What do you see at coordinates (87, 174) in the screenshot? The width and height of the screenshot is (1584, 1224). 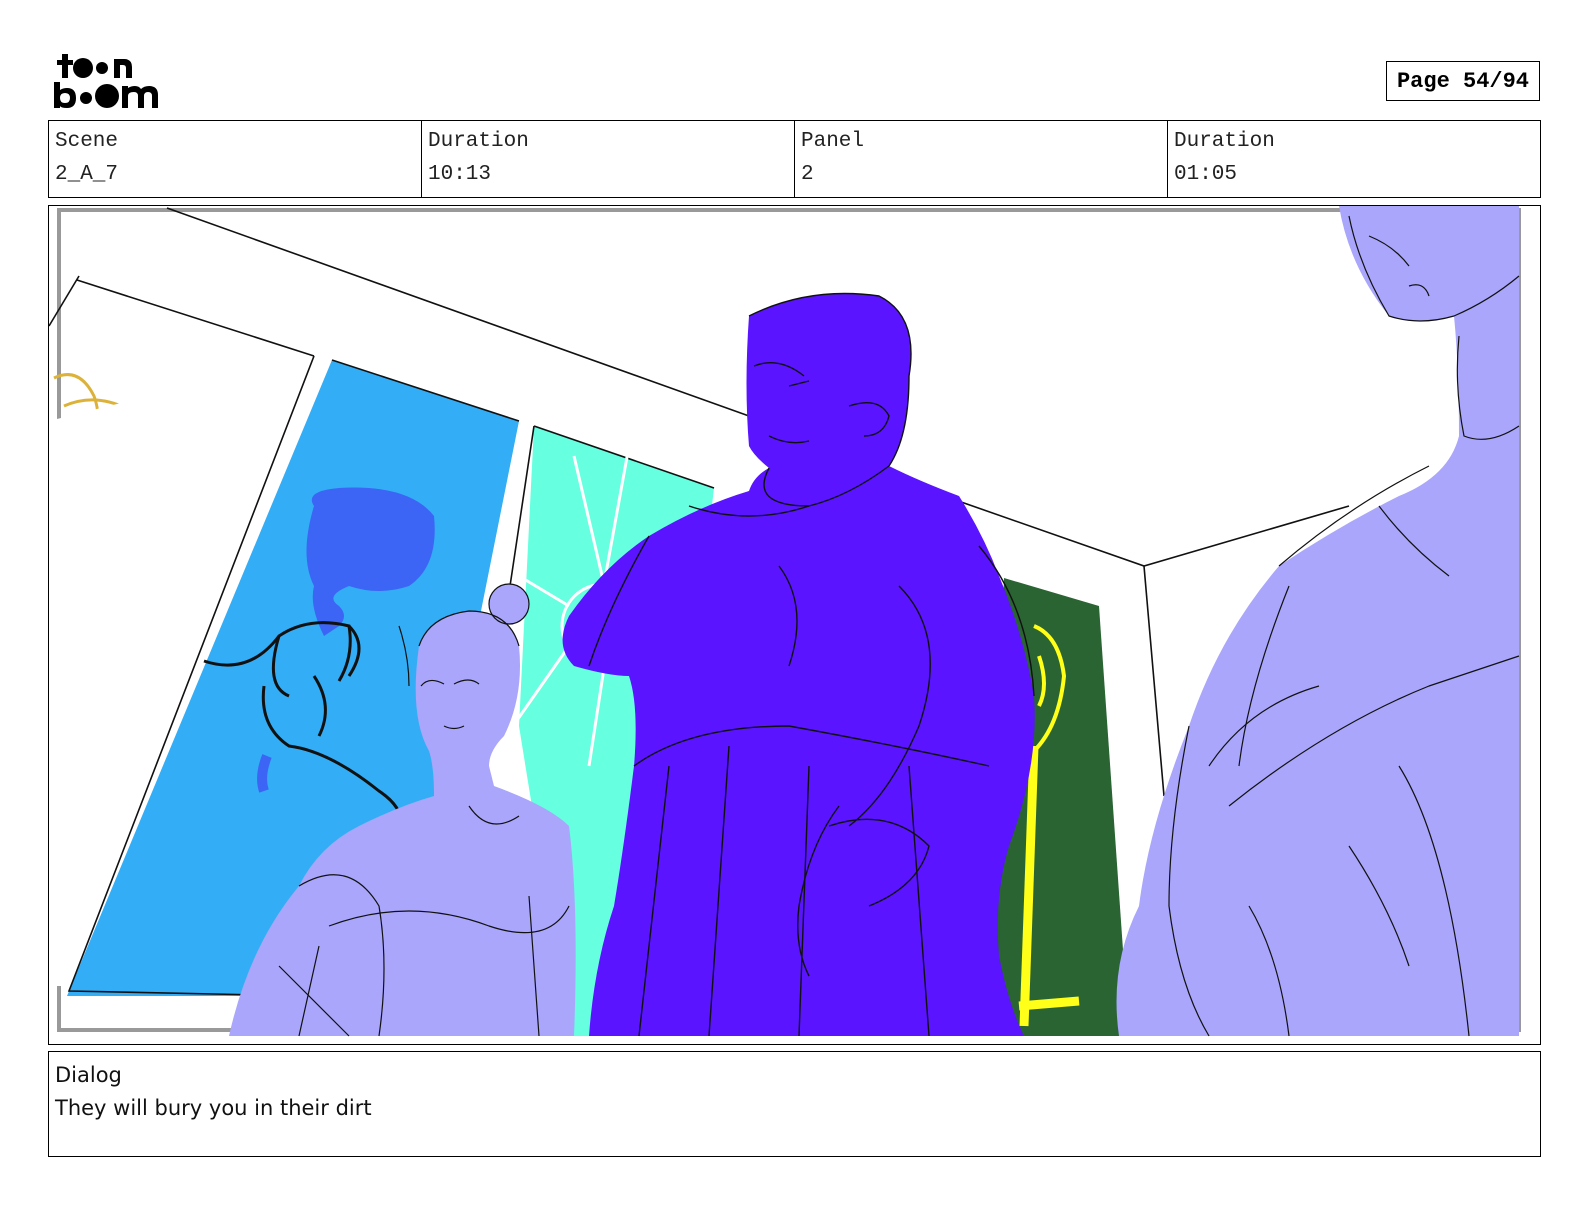 I see `scene-value: 2_A_7` at bounding box center [87, 174].